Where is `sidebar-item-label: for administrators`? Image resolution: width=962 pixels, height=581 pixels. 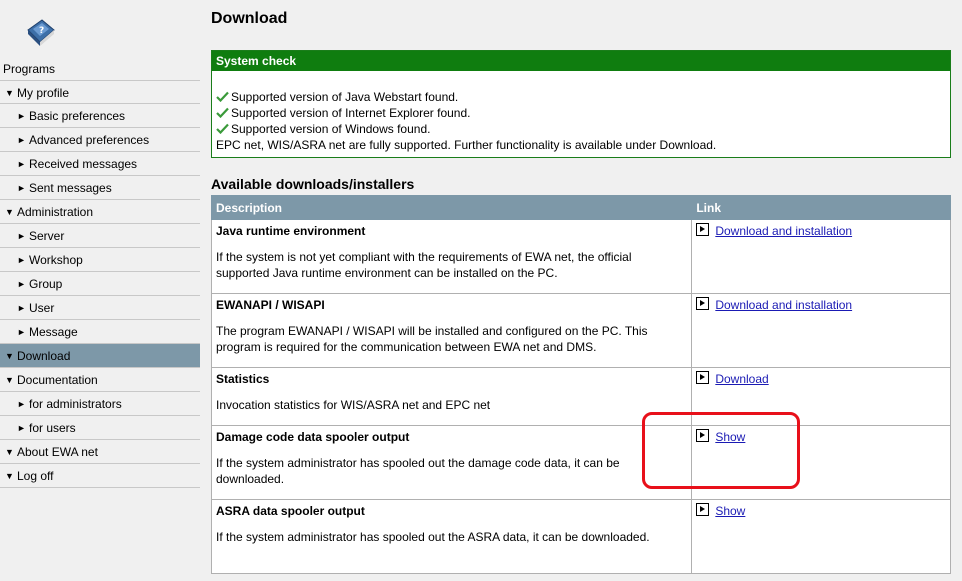 sidebar-item-label: for administrators is located at coordinates (75, 404).